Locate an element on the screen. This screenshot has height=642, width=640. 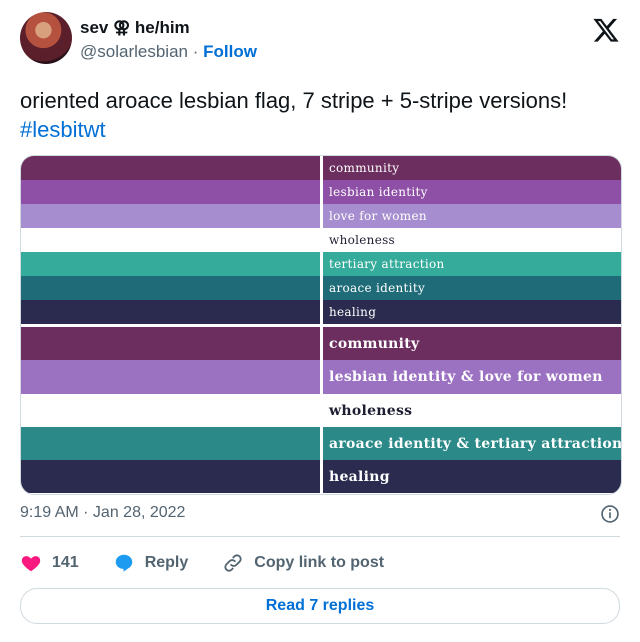
flag-stripe: lesbian identity is located at coordinates (321, 192).